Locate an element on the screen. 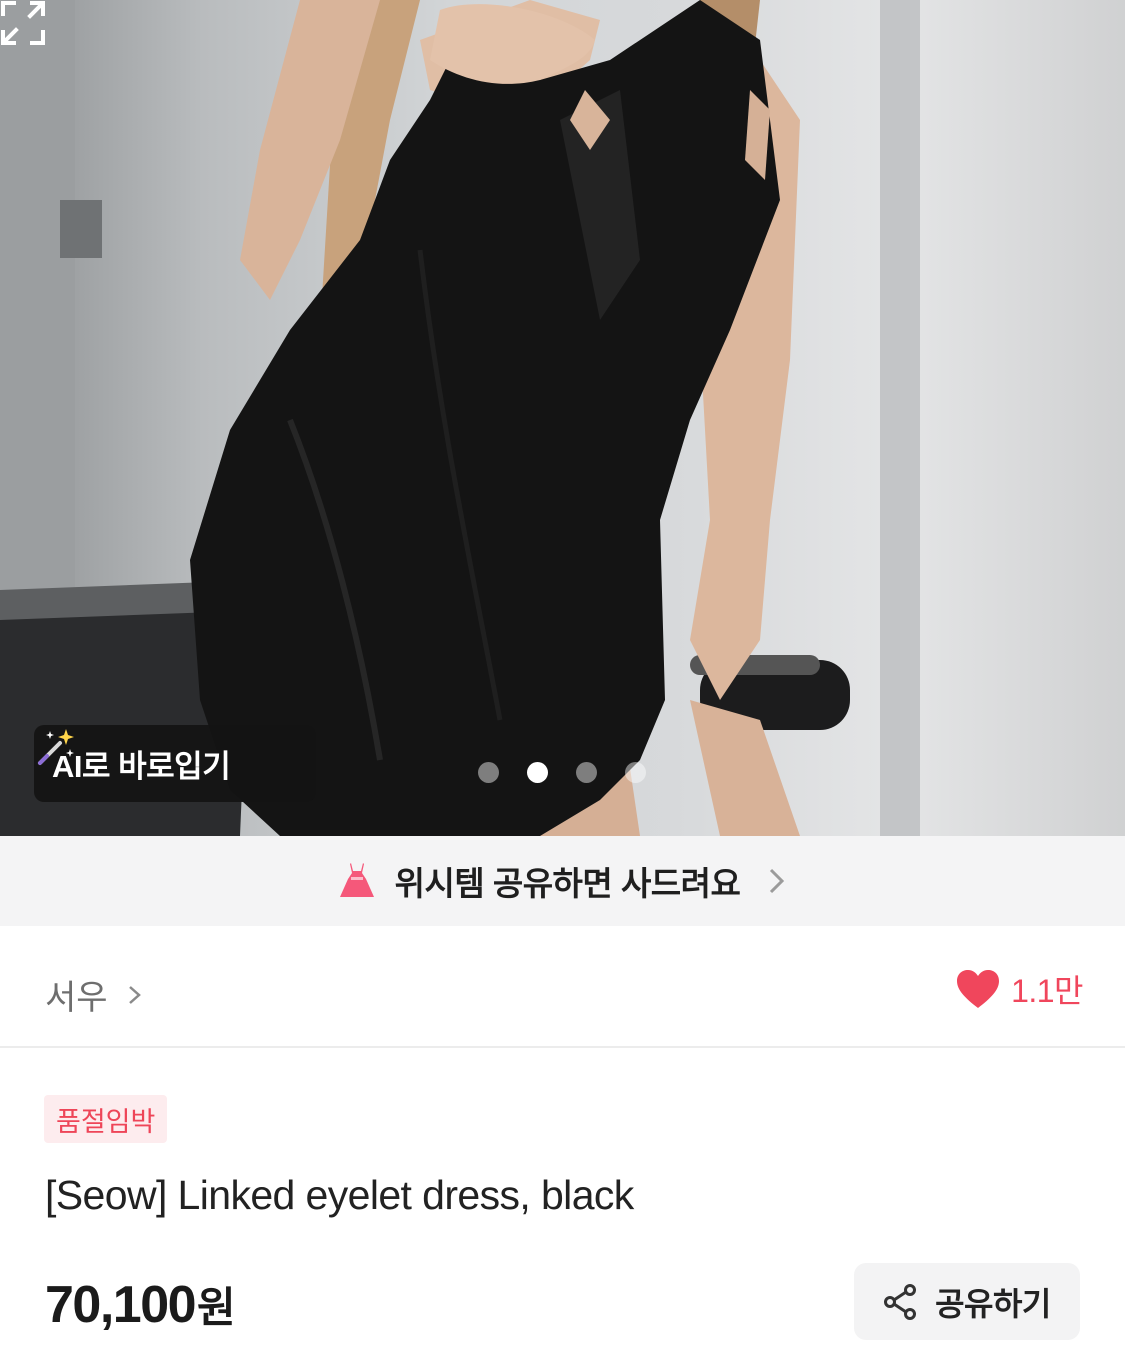 The height and width of the screenshot is (1355, 1125). store-link: 서우 is located at coordinates (93, 994).